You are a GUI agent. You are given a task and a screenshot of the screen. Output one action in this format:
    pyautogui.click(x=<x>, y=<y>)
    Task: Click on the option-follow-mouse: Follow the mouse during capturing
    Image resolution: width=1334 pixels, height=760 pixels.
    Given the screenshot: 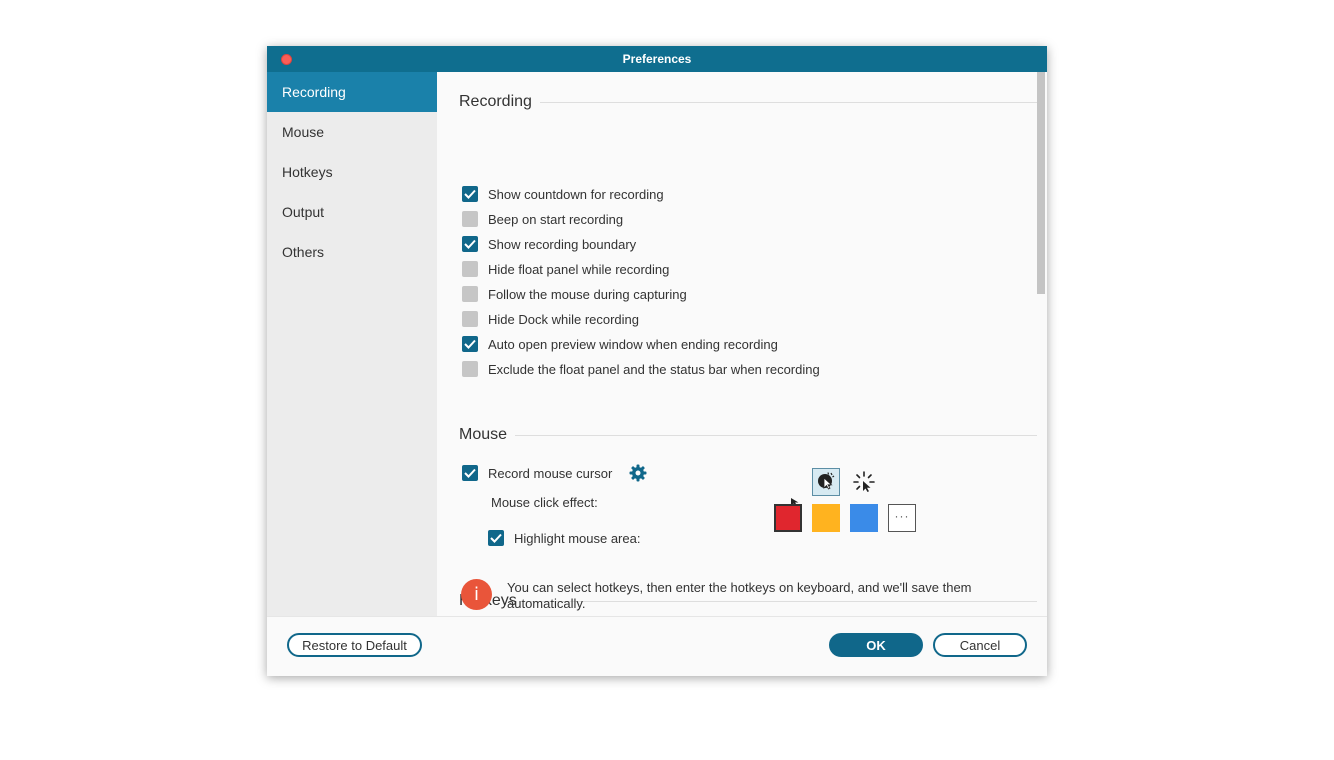 What is the action you would take?
    pyautogui.click(x=574, y=294)
    